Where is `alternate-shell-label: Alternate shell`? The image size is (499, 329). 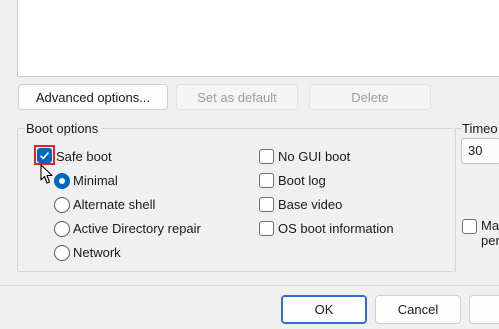 alternate-shell-label: Alternate shell is located at coordinates (114, 204).